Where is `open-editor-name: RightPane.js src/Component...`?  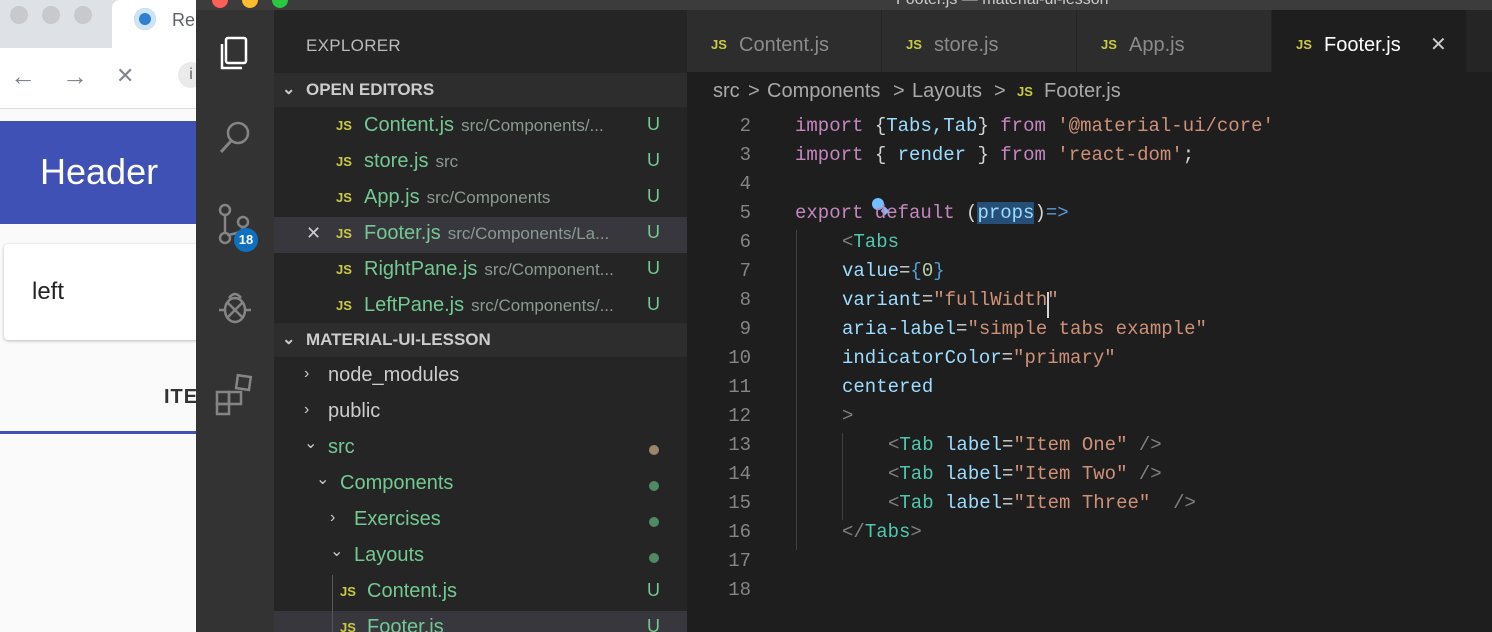
open-editor-name: RightPane.js src/Component... is located at coordinates (489, 269).